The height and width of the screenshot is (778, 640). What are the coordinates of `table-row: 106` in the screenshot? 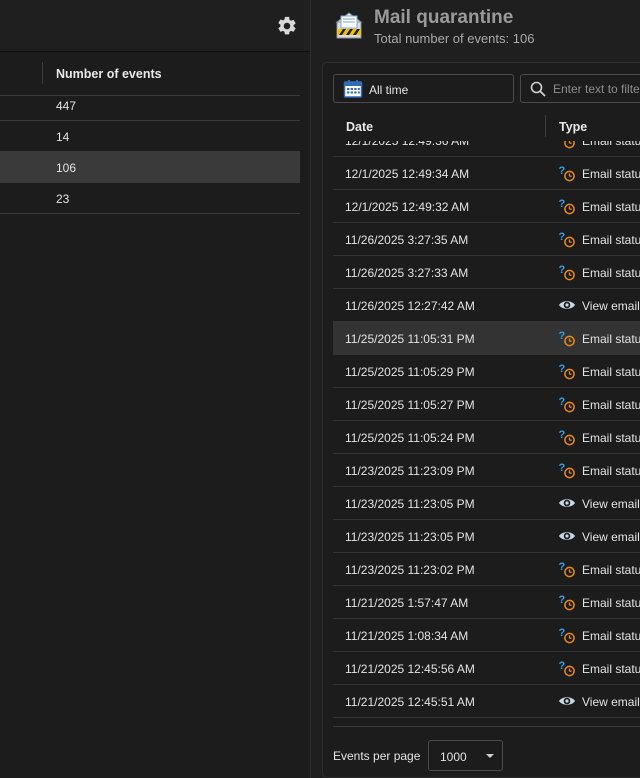 It's located at (150, 167).